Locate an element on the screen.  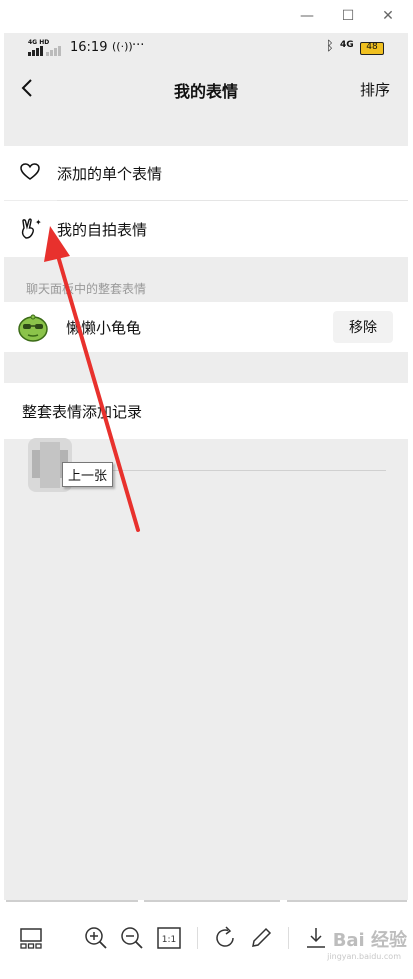
sticker-pack-name: 懒懒小龟龟 is located at coordinates (104, 328).